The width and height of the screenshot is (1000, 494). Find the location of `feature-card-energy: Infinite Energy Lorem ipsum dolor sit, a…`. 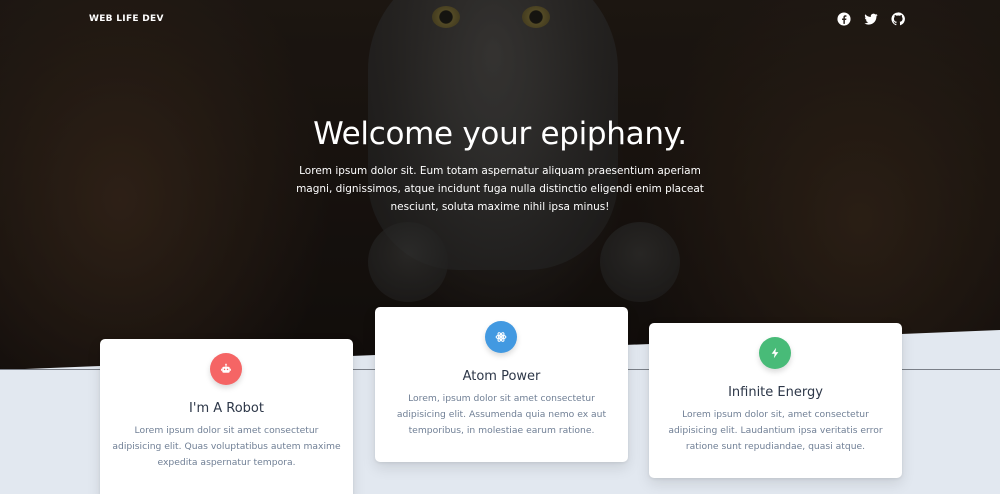

feature-card-energy: Infinite Energy Lorem ipsum dolor sit, a… is located at coordinates (775, 400).